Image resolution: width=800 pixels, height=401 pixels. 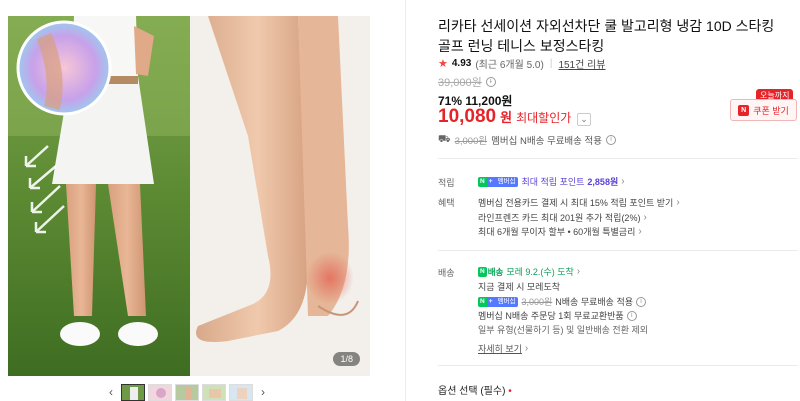 What do you see at coordinates (443, 64) in the screenshot?
I see `star-icon: ★` at bounding box center [443, 64].